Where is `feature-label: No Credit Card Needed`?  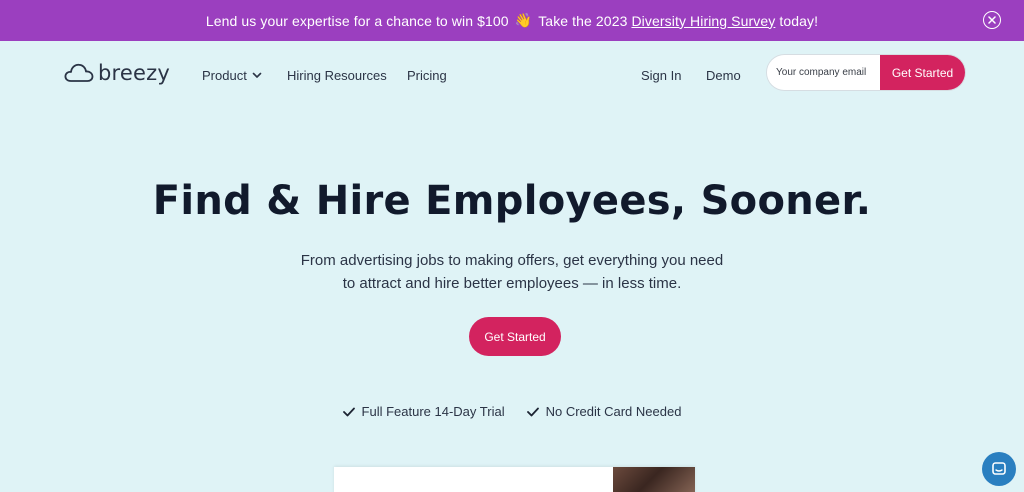
feature-label: No Credit Card Needed is located at coordinates (613, 411).